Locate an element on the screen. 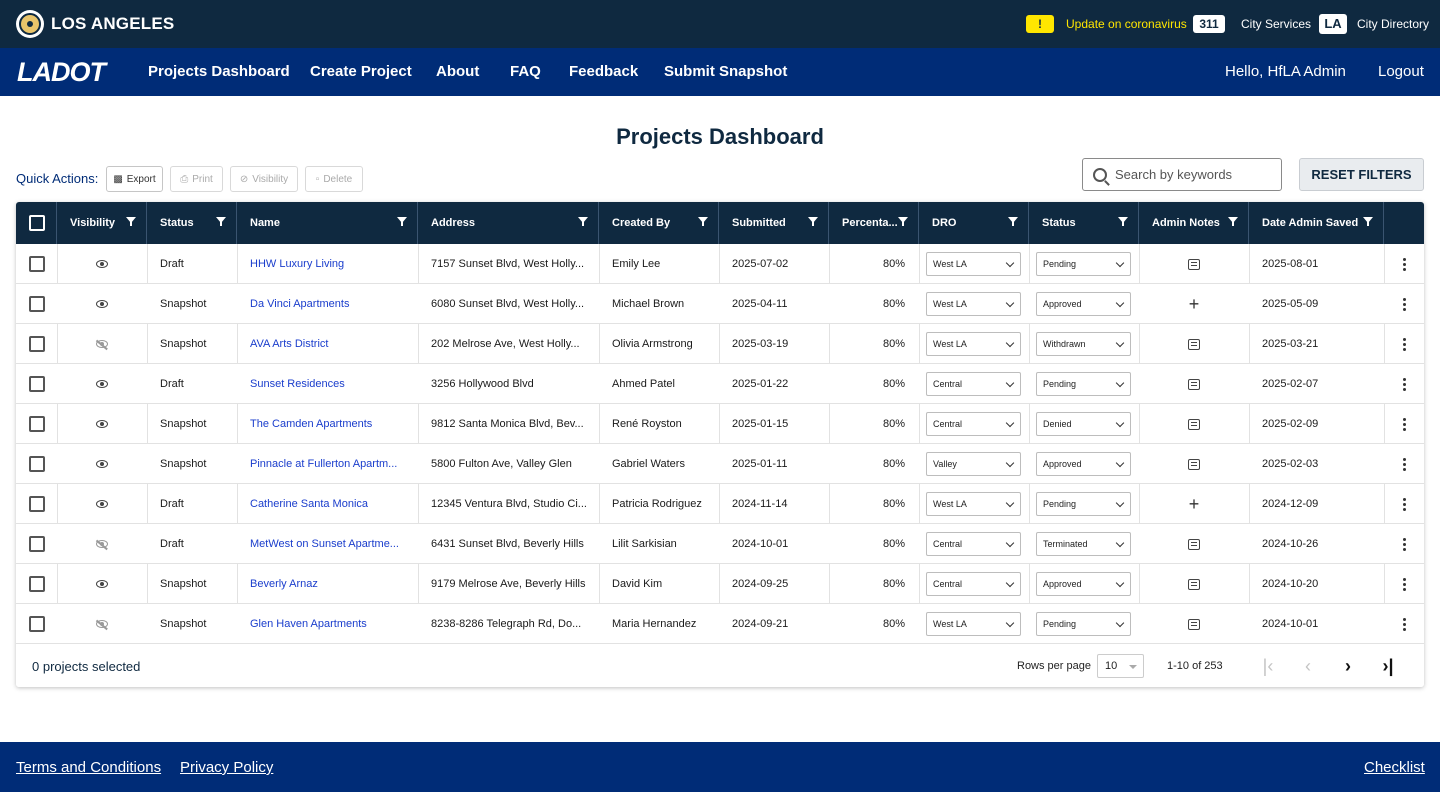 The image size is (1440, 792). nav-create-project: Create Project is located at coordinates (361, 71).